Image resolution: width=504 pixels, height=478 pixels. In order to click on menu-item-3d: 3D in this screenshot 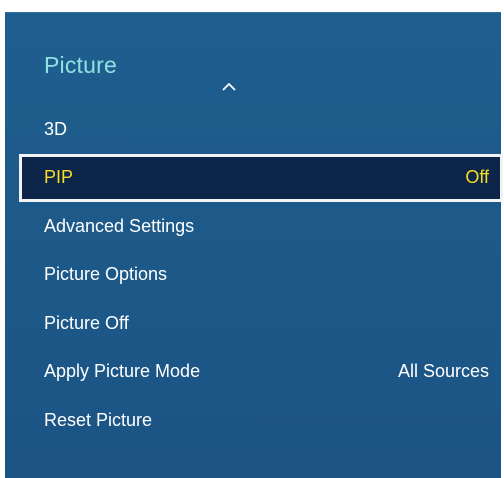, I will do `click(261, 129)`.